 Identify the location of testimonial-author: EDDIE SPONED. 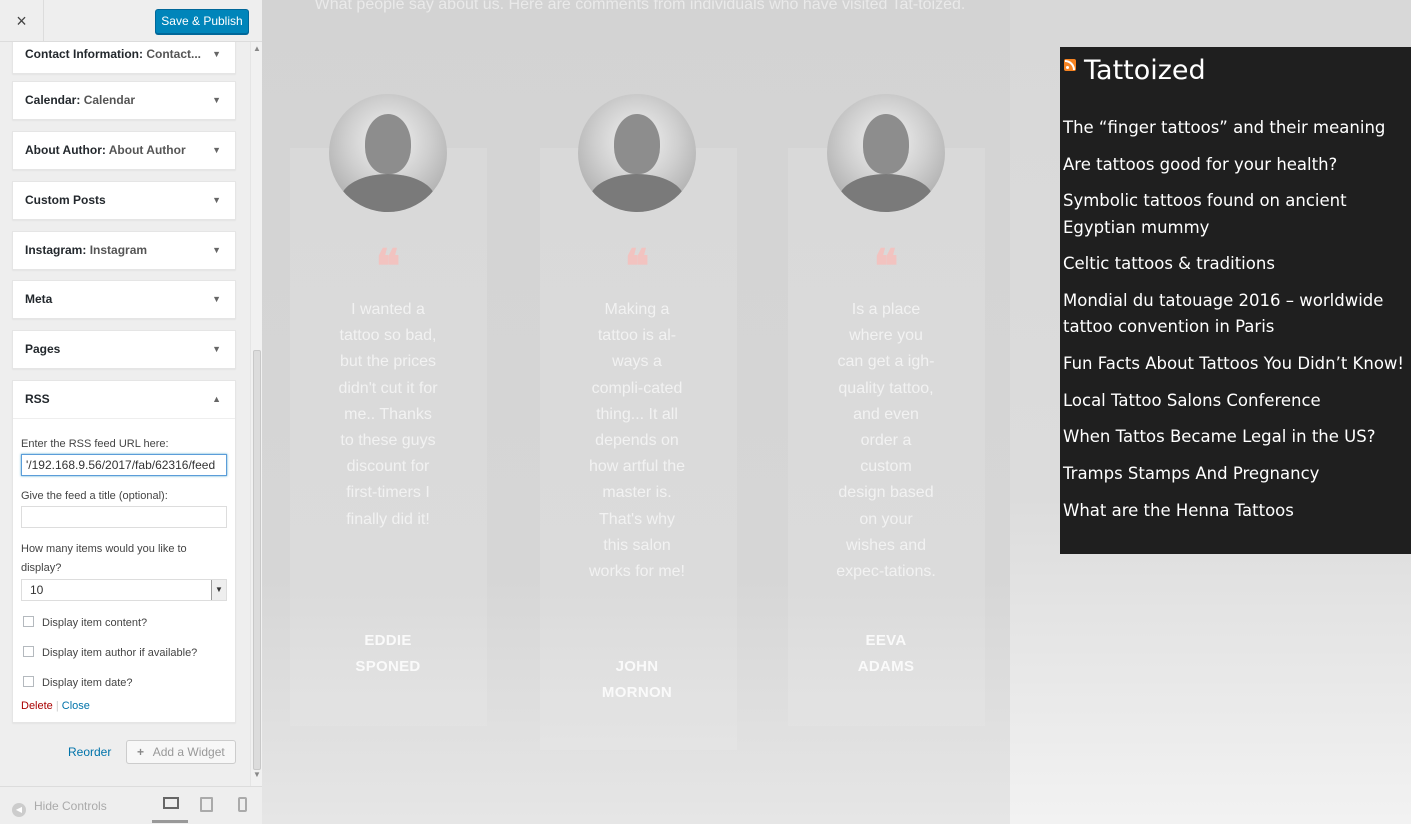
(388, 653).